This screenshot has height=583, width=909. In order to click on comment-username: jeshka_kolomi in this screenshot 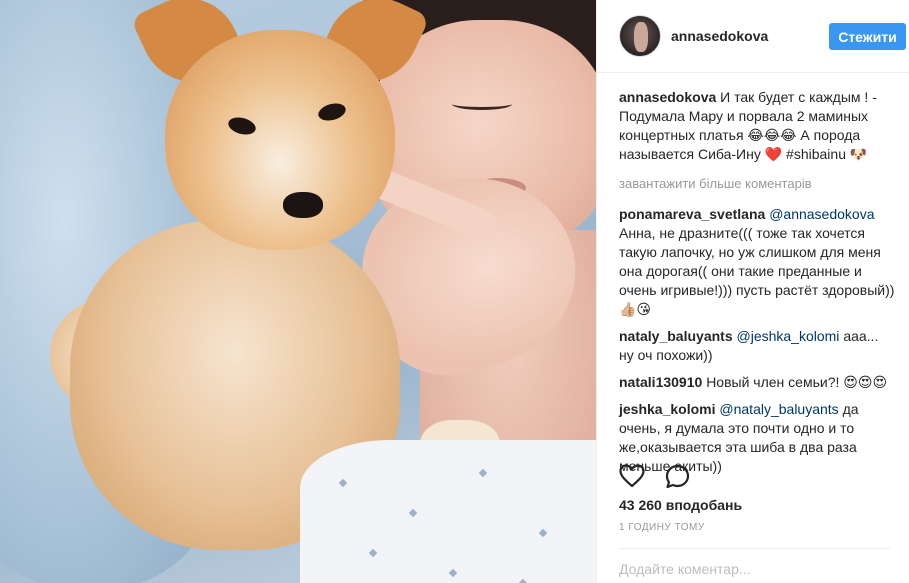, I will do `click(667, 409)`.